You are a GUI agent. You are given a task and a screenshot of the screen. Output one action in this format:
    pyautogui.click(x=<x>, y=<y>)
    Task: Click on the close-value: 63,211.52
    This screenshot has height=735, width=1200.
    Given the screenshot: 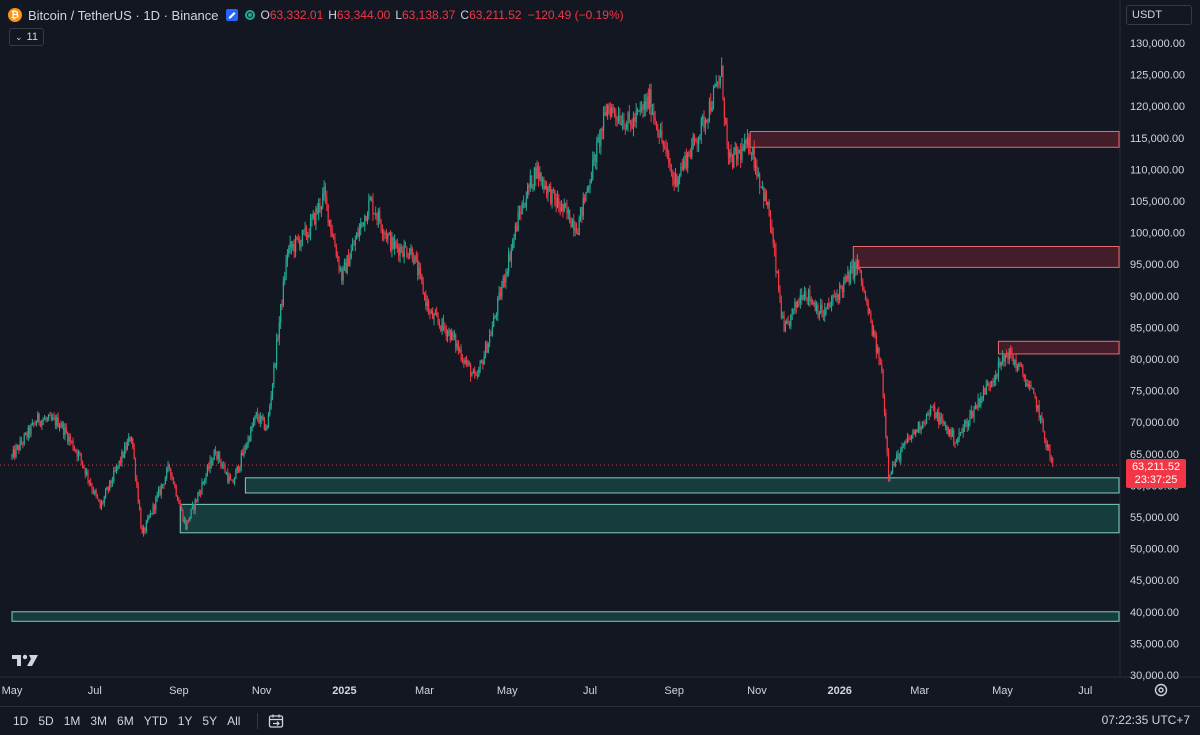 What is the action you would take?
    pyautogui.click(x=495, y=15)
    